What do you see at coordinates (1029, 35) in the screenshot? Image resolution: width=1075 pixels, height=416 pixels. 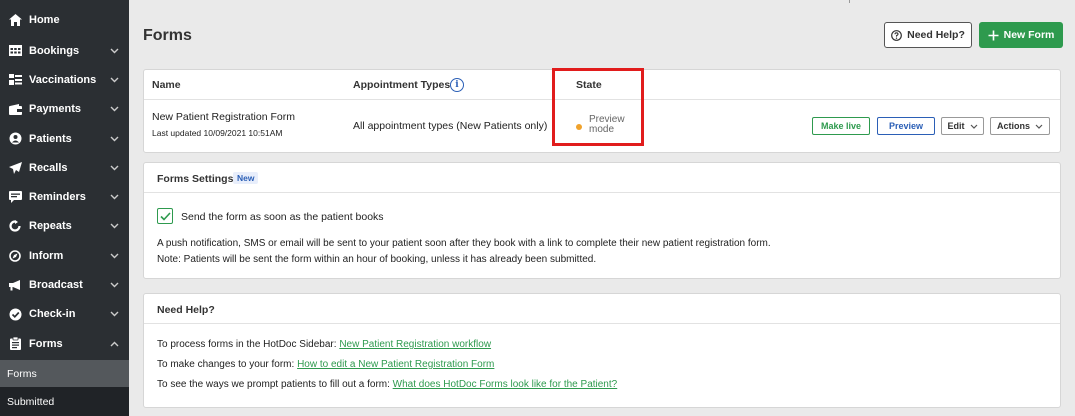 I see `new-form-label: New Form` at bounding box center [1029, 35].